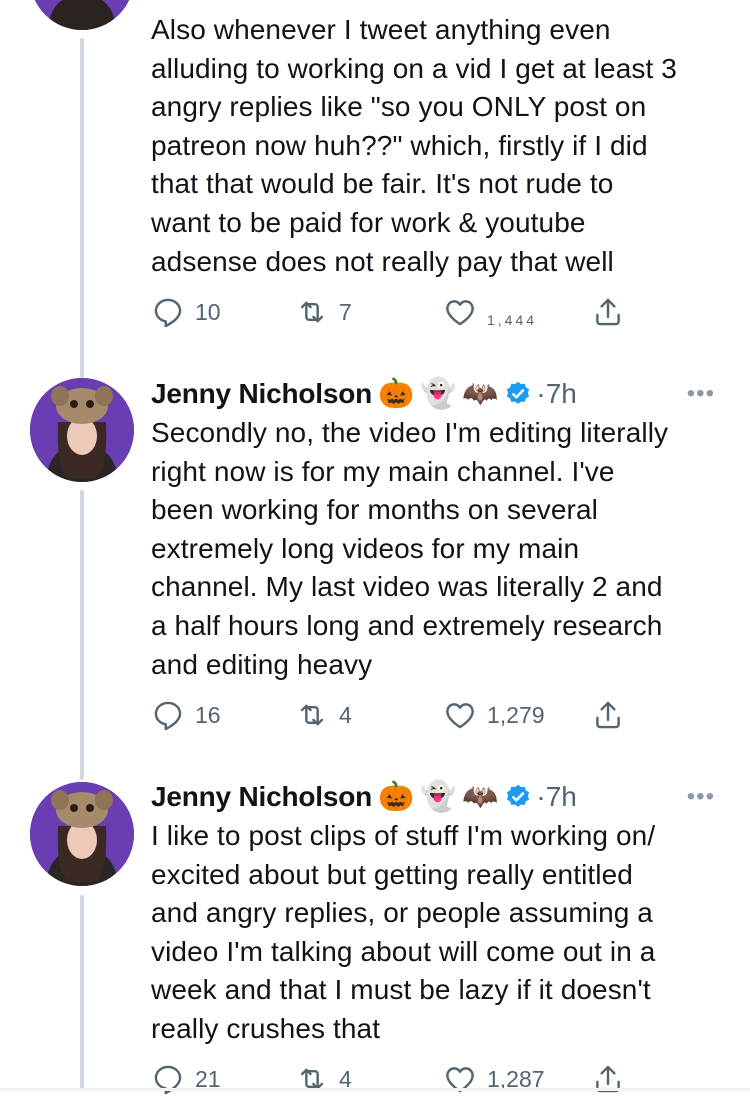  I want to click on reply-button: 10, so click(186, 312).